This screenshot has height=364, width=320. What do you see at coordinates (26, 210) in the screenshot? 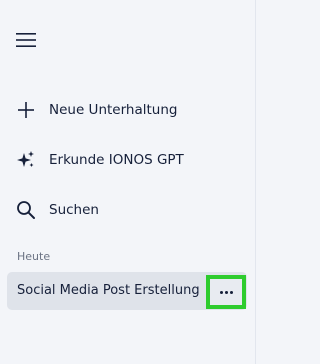
I see `search-icon` at bounding box center [26, 210].